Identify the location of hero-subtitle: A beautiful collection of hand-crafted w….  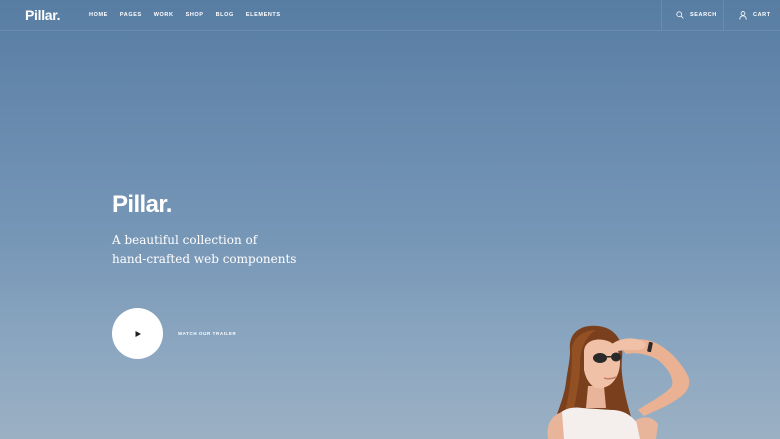
(232, 250).